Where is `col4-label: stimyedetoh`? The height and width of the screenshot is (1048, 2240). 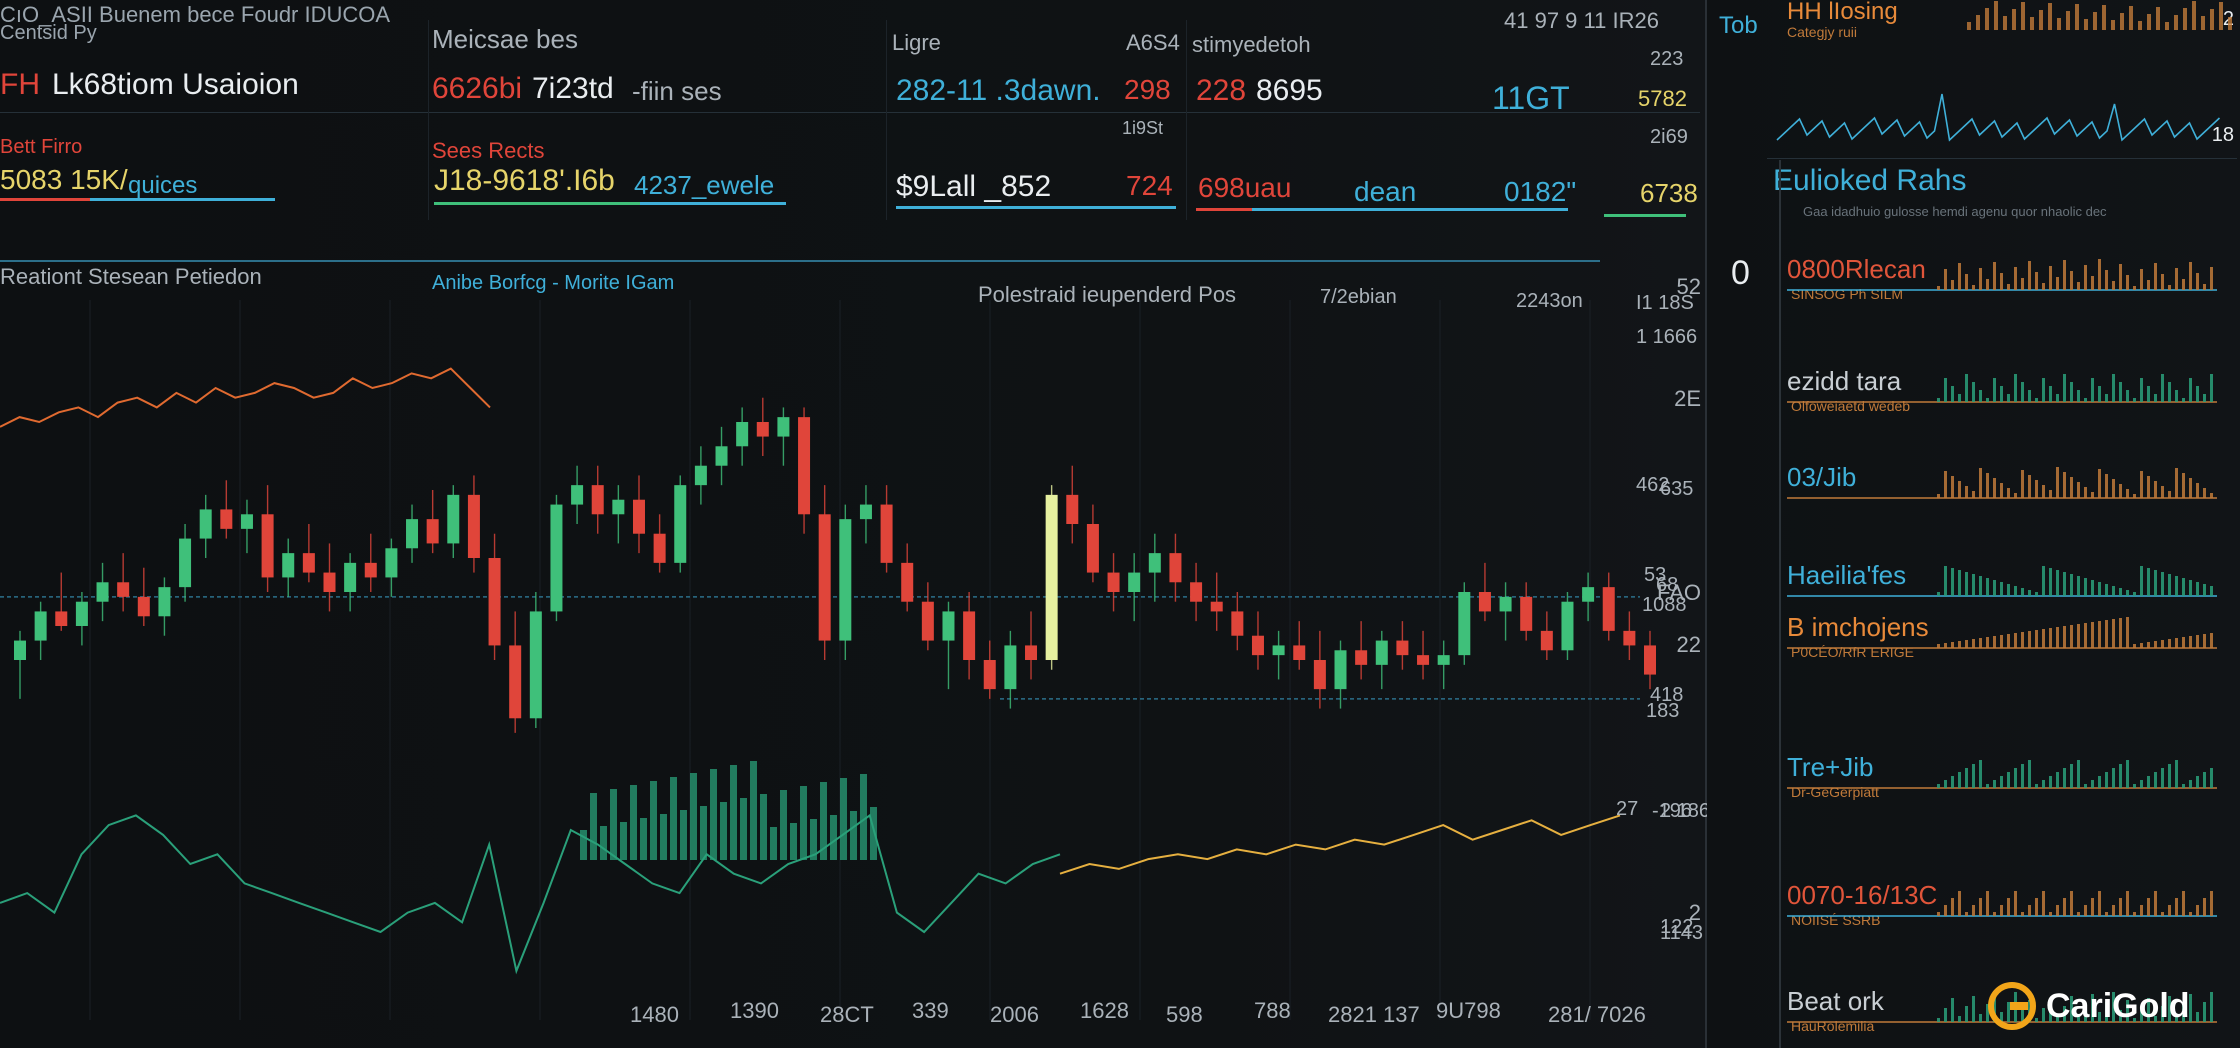 col4-label: stimyedetoh is located at coordinates (1251, 44).